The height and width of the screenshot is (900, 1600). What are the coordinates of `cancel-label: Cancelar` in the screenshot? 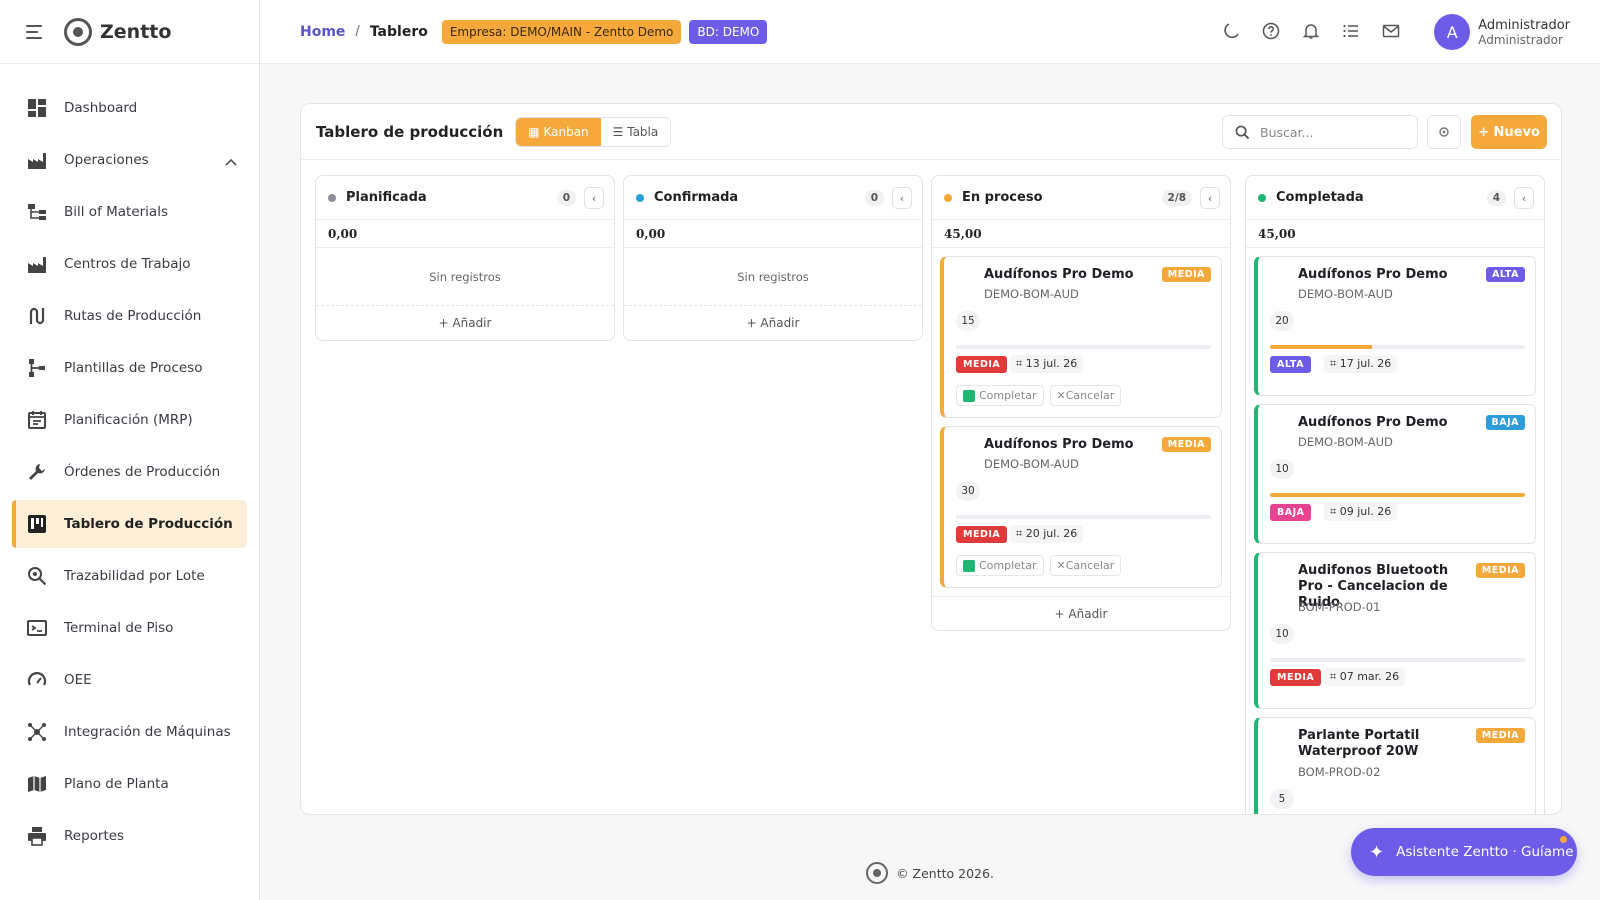 It's located at (1090, 565).